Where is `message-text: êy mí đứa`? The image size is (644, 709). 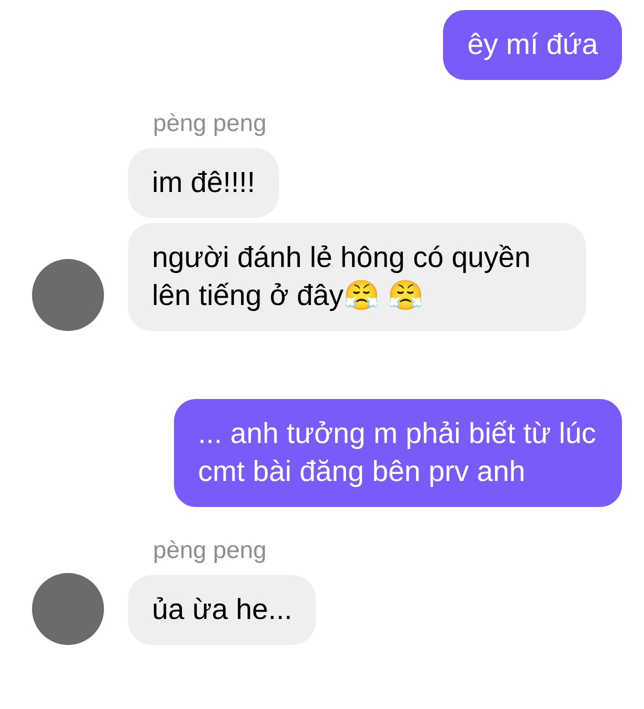
message-text: êy mí đứa is located at coordinates (532, 45).